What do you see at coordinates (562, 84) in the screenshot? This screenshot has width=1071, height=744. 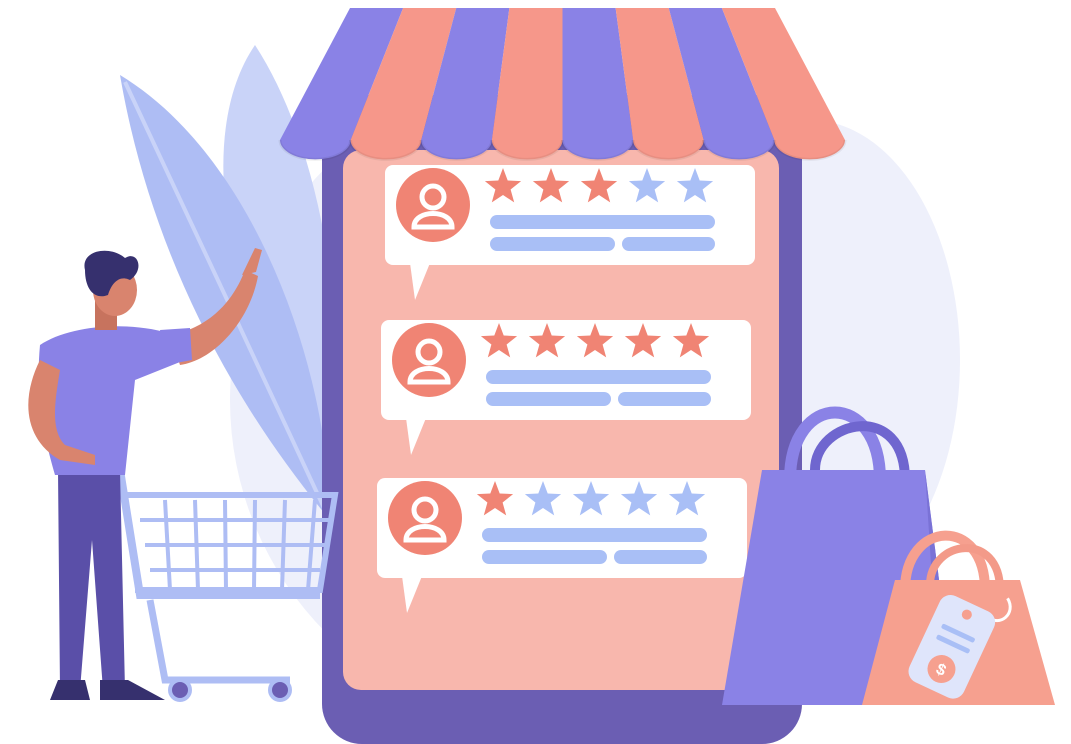 I see `store-awning` at bounding box center [562, 84].